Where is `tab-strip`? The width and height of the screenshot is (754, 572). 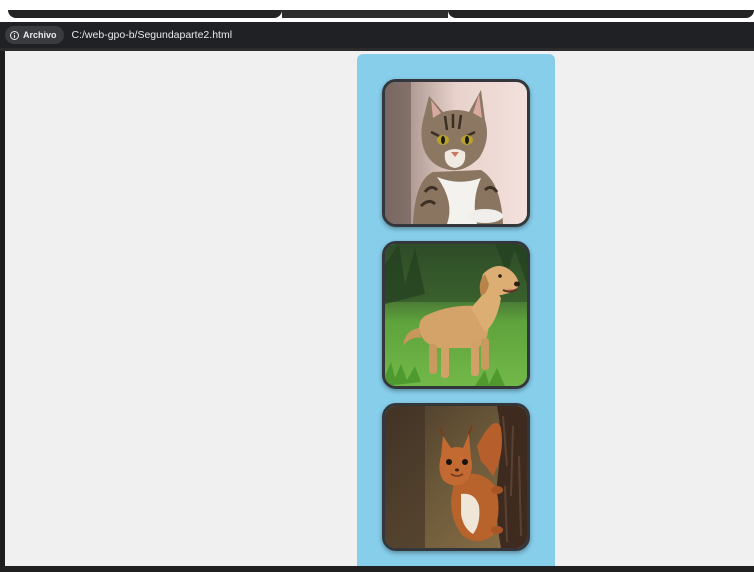 tab-strip is located at coordinates (377, 11).